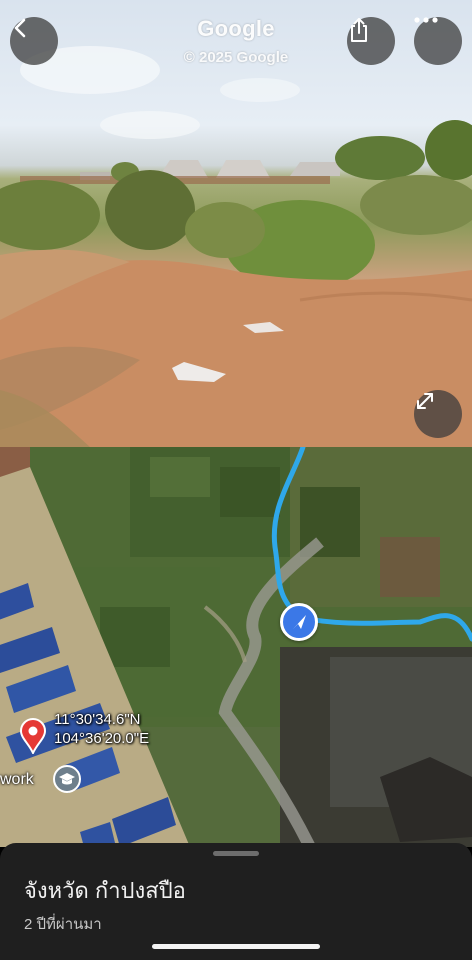  What do you see at coordinates (97, 719) in the screenshot?
I see `latitude-text: 11°30'34.6"N` at bounding box center [97, 719].